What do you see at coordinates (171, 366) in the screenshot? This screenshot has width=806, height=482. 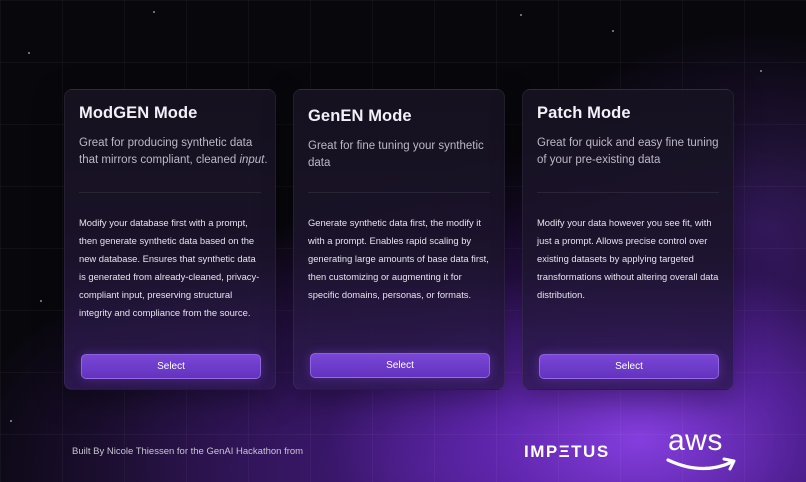 I see `select-modgen-button: Select` at bounding box center [171, 366].